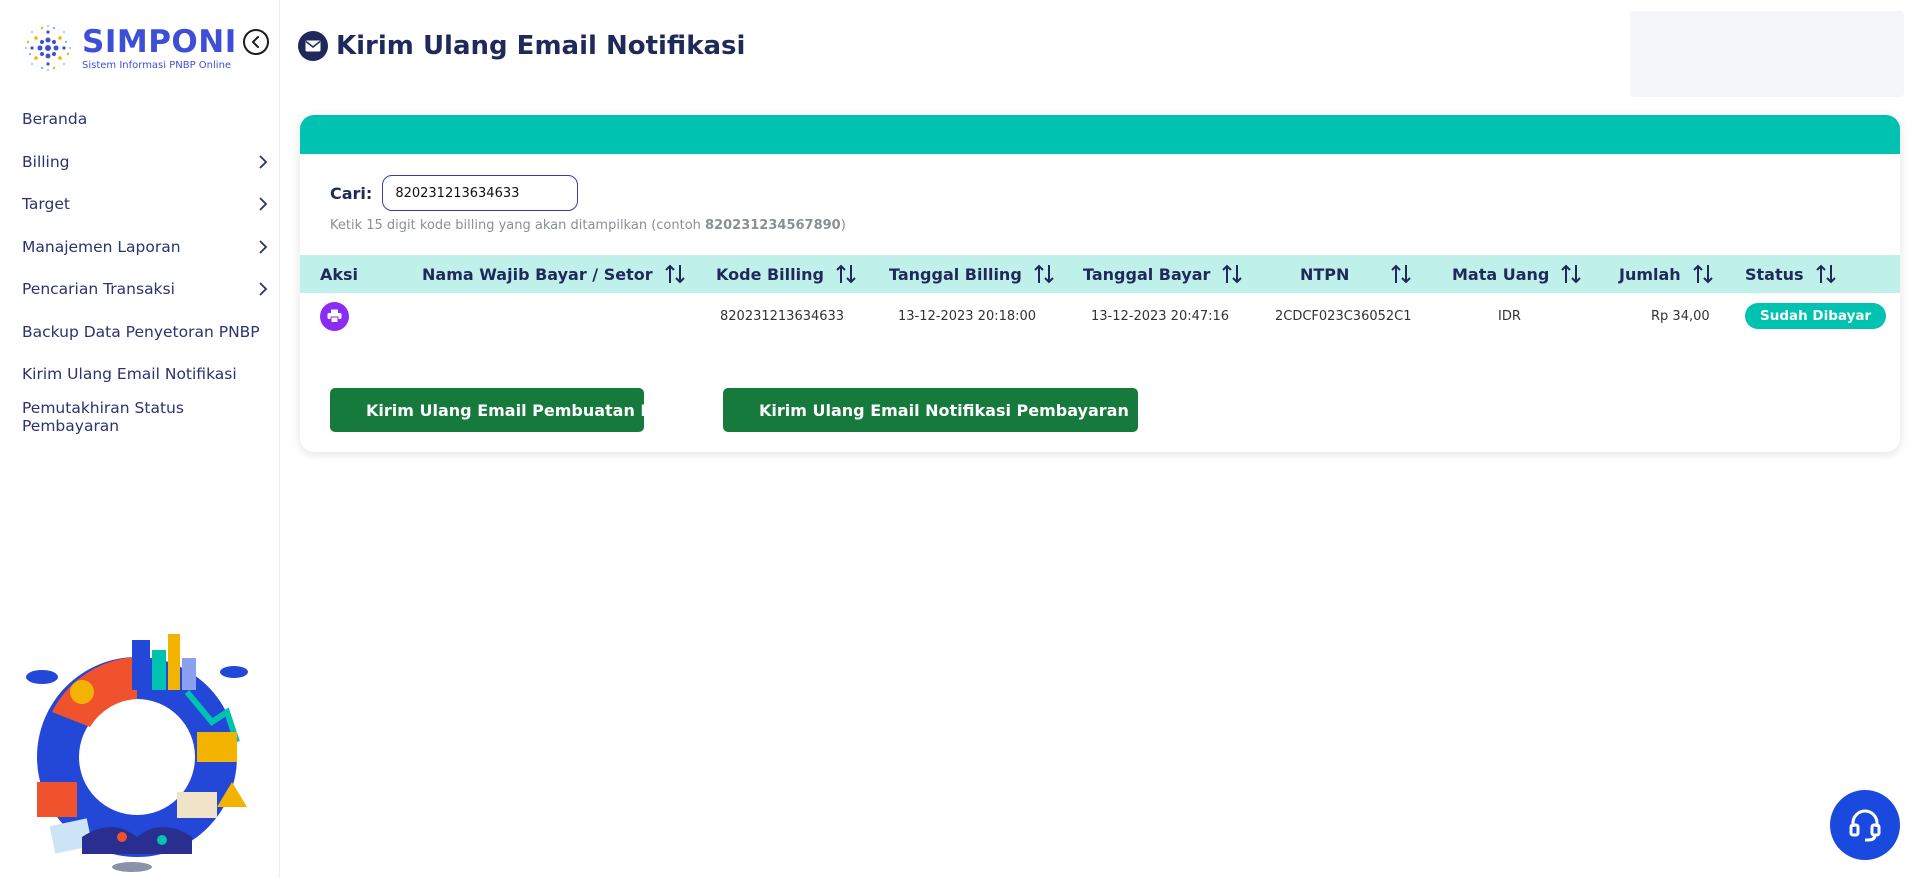  Describe the element at coordinates (782, 316) in the screenshot. I see `cell-kode-billing: 820231213634633` at that location.